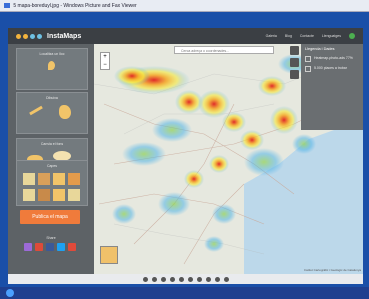 This screenshot has height=299, width=369. What do you see at coordinates (184, 293) in the screenshot?
I see `taskbar` at bounding box center [184, 293].